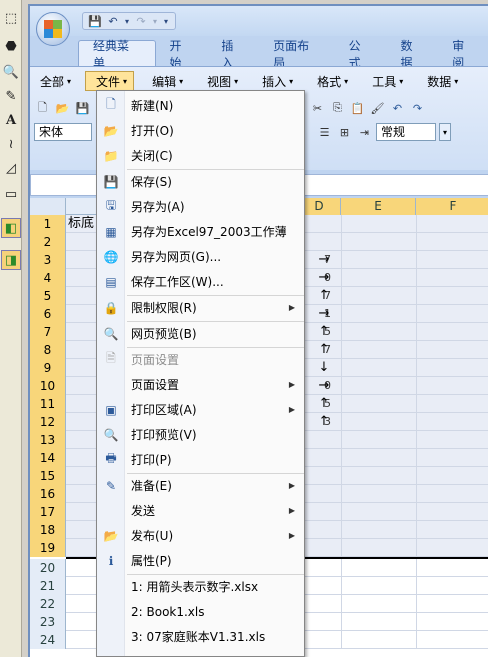 This screenshot has height=657, width=488. I want to click on format-painter-icon: 🖌, so click(377, 108).